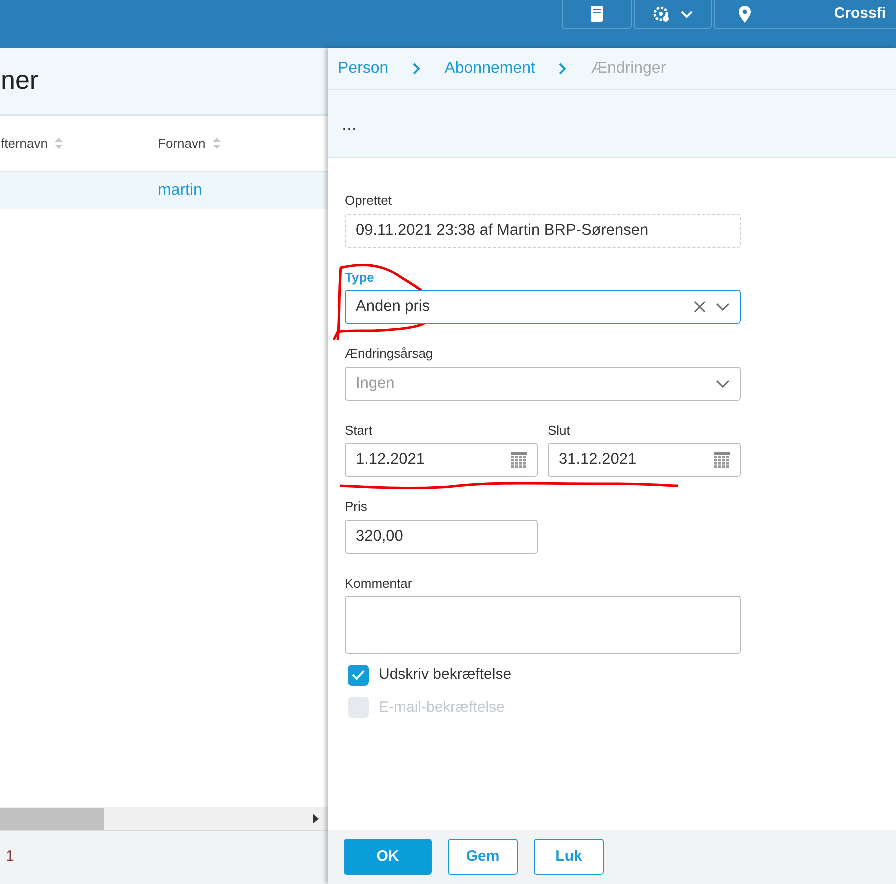 The width and height of the screenshot is (896, 884). I want to click on check-icon, so click(358, 675).